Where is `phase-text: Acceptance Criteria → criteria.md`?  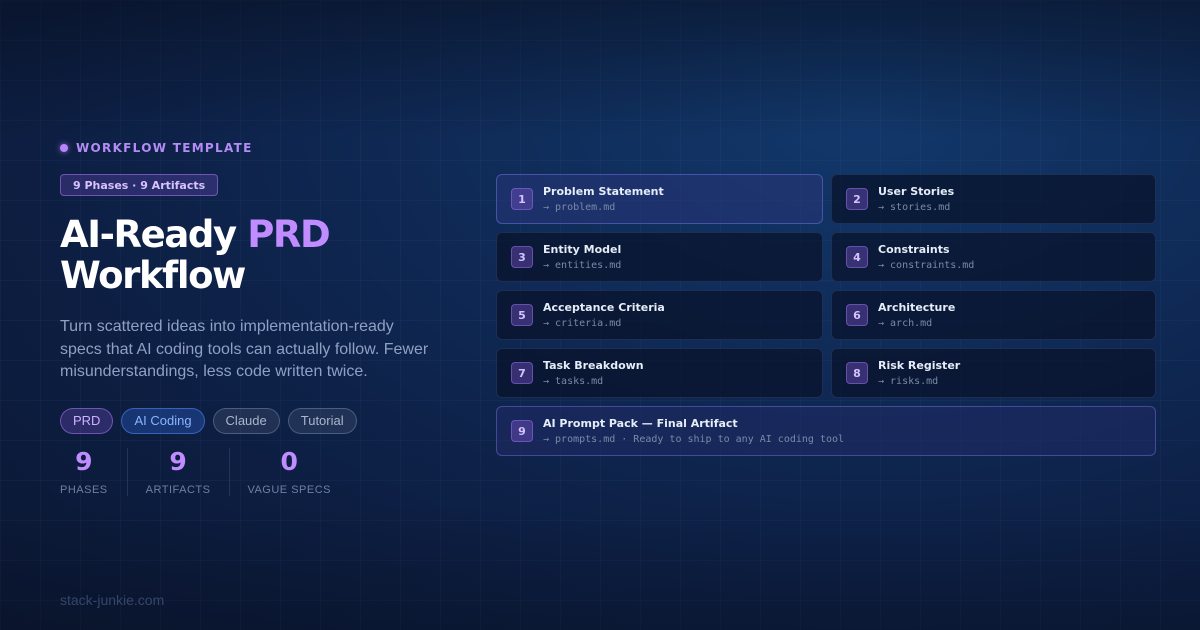
phase-text: Acceptance Criteria → criteria.md is located at coordinates (604, 315).